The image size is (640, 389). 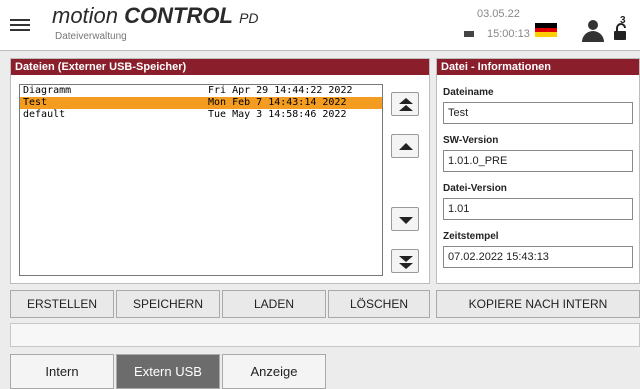 I want to click on time-display: 15:00:13, so click(x=508, y=34).